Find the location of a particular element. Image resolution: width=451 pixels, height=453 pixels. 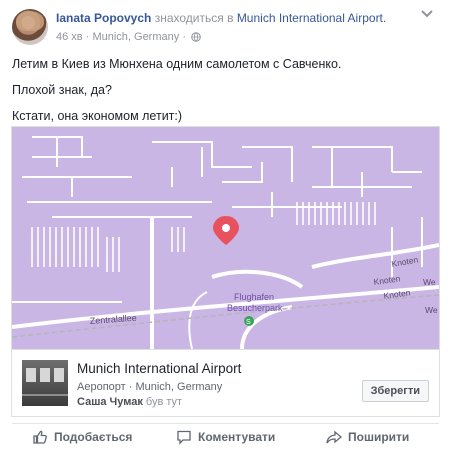

place-name: Munich International Airport is located at coordinates (159, 368).